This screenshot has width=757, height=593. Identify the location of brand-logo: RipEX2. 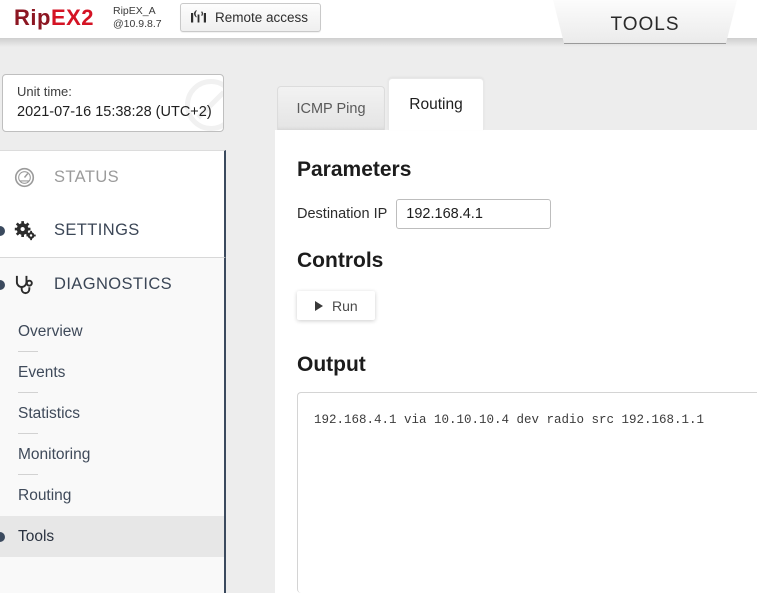
(54, 18).